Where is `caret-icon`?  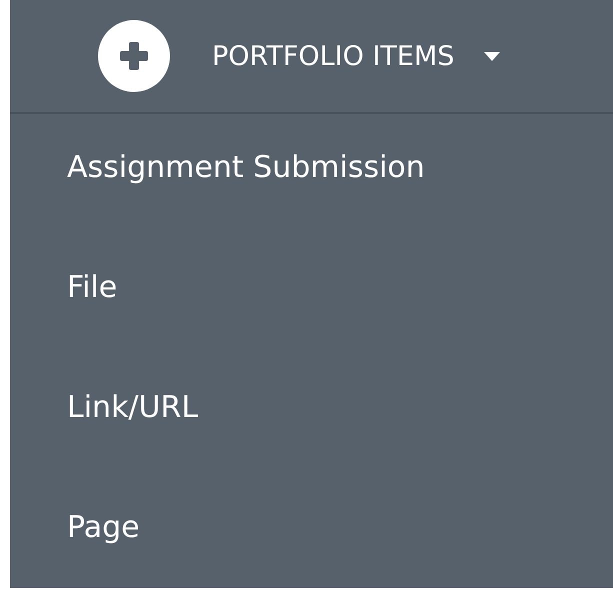
caret-icon is located at coordinates (492, 56).